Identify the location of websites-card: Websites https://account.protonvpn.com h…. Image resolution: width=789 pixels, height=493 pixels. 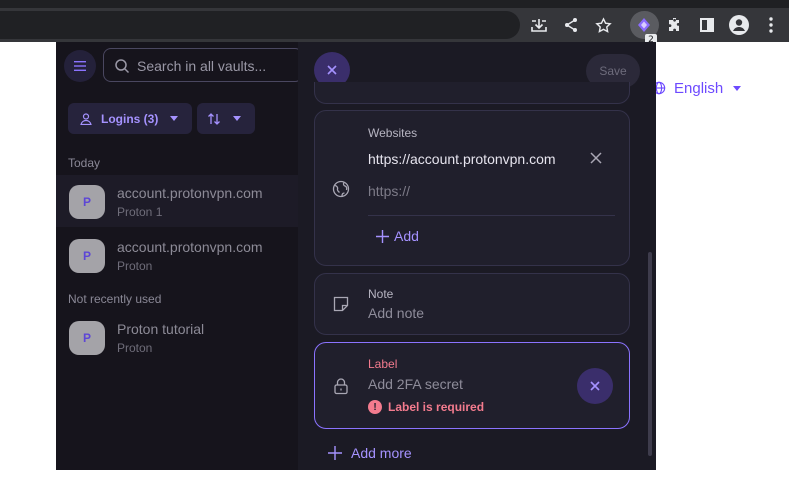
(472, 188).